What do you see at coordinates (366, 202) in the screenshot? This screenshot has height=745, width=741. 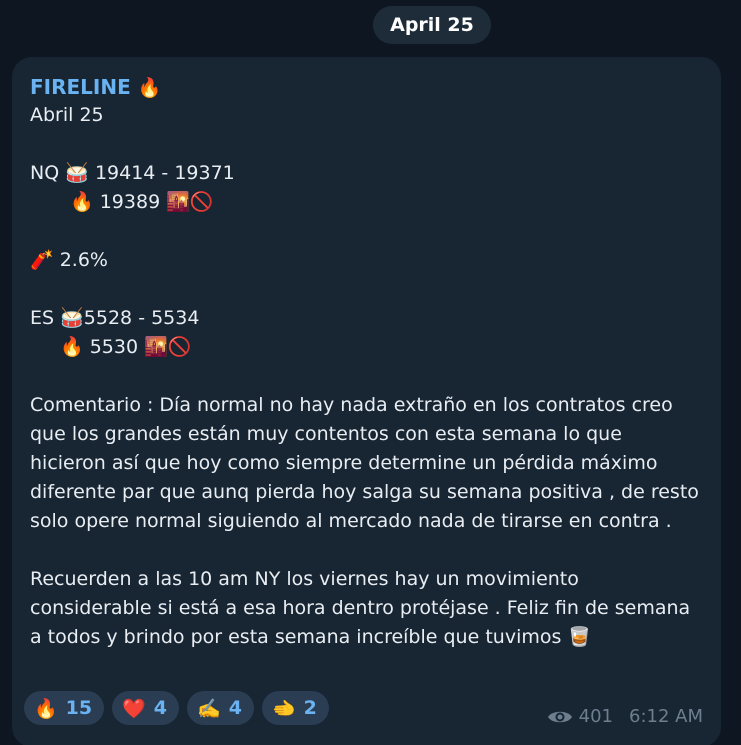 I see `nq-level-line: 🔥 19389 🌇🚫` at bounding box center [366, 202].